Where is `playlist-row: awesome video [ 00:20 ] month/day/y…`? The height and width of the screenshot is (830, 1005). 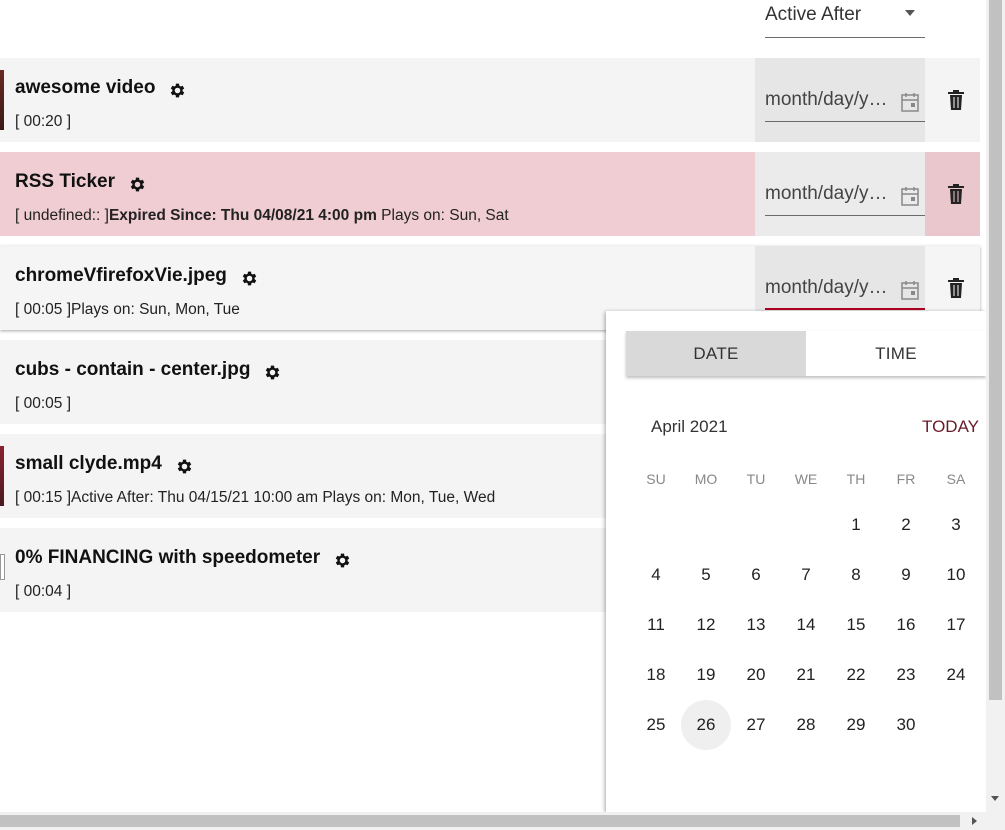
playlist-row: awesome video [ 00:20 ] month/day/y… is located at coordinates (490, 100).